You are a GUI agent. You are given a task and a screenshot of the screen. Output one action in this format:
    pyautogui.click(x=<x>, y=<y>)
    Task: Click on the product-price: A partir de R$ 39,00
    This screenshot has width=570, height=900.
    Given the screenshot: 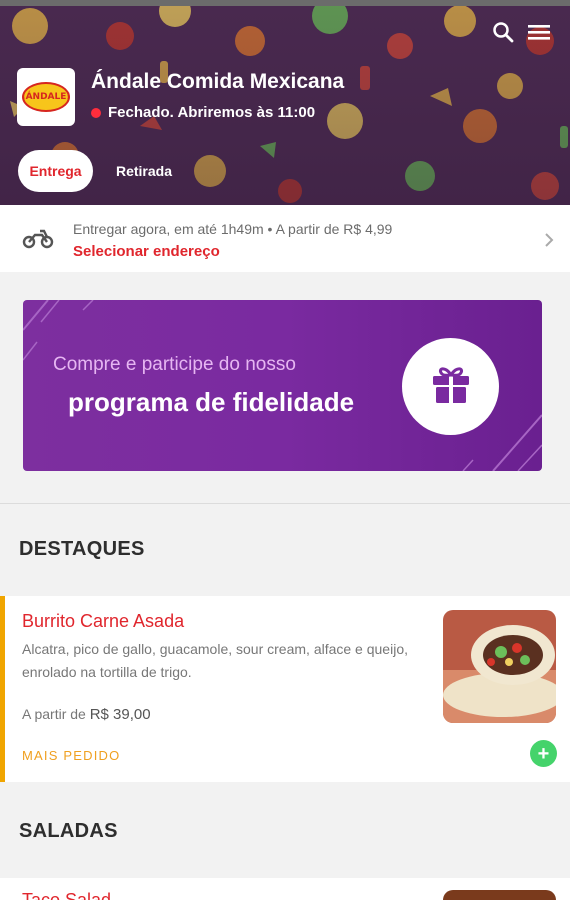 What is the action you would take?
    pyautogui.click(x=86, y=714)
    